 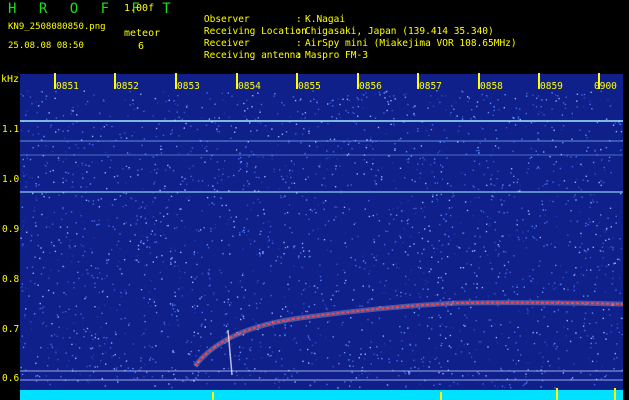 What do you see at coordinates (67, 86) in the screenshot?
I see `x-tick-label: 0851` at bounding box center [67, 86].